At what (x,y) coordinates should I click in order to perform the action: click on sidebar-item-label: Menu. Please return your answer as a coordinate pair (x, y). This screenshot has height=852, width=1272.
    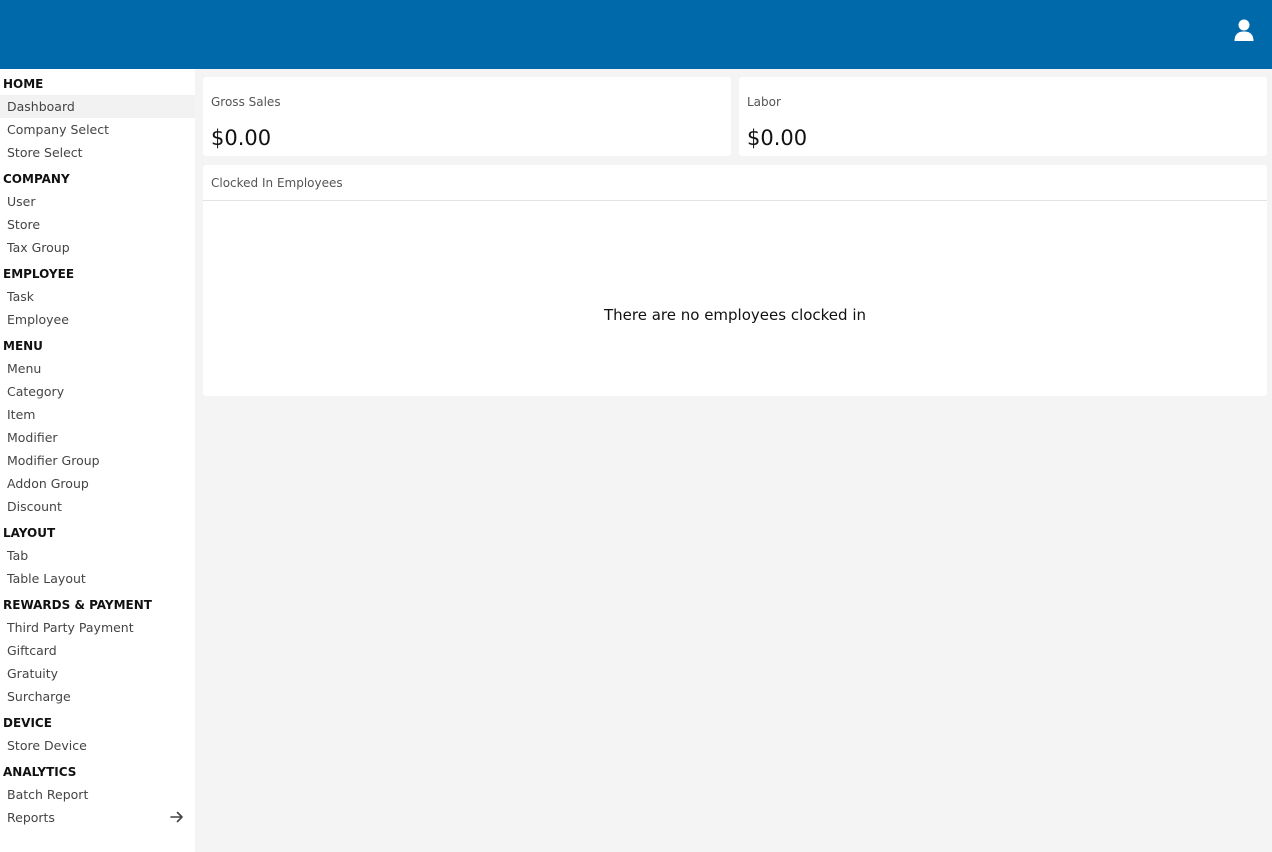
    Looking at the image, I should click on (24, 368).